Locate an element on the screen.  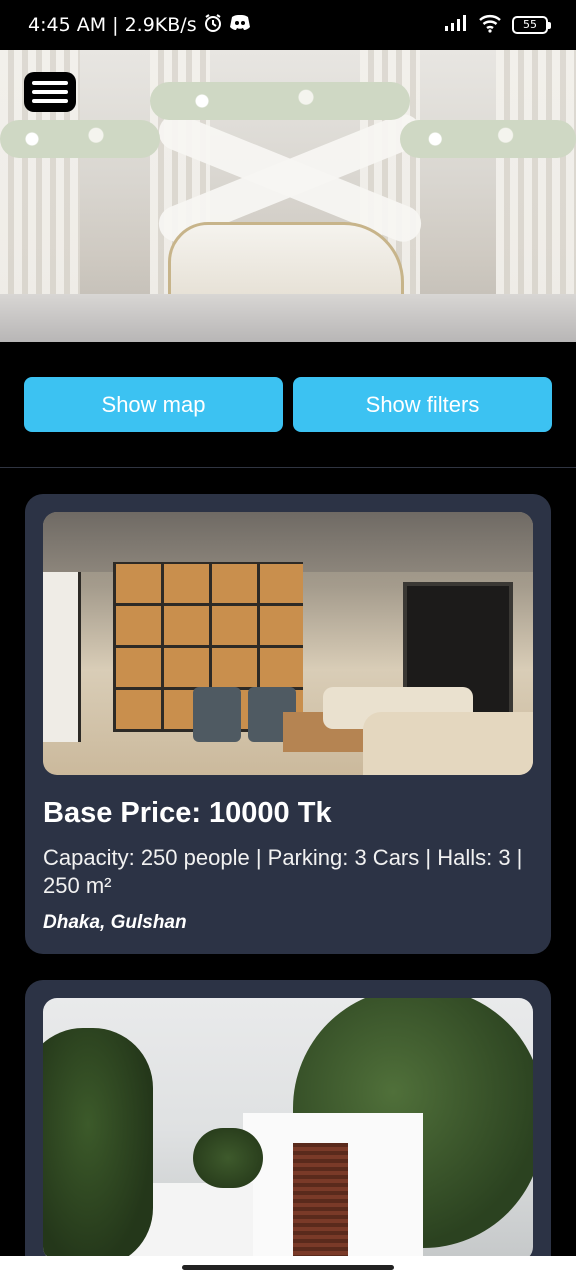
battery-level: 55 is located at coordinates (530, 24).